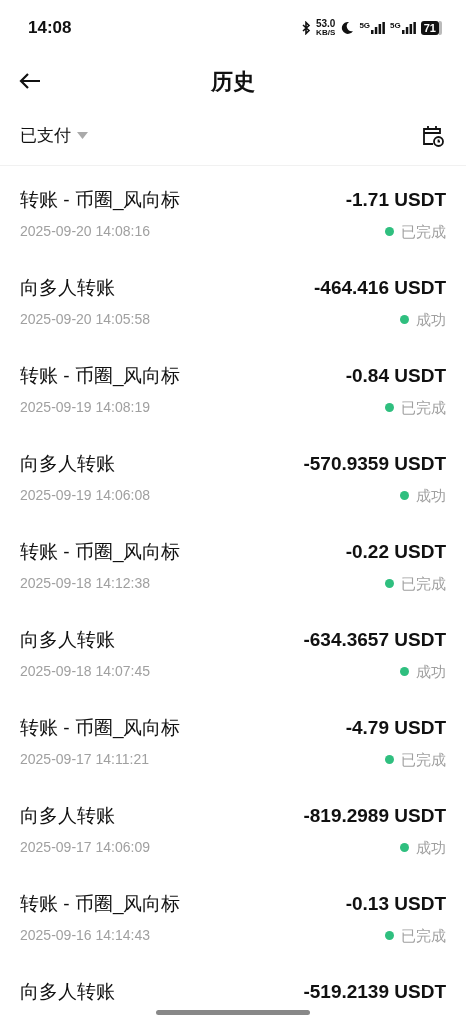  What do you see at coordinates (85, 848) in the screenshot?
I see `transaction-date: 2025-09-17 14:06:09` at bounding box center [85, 848].